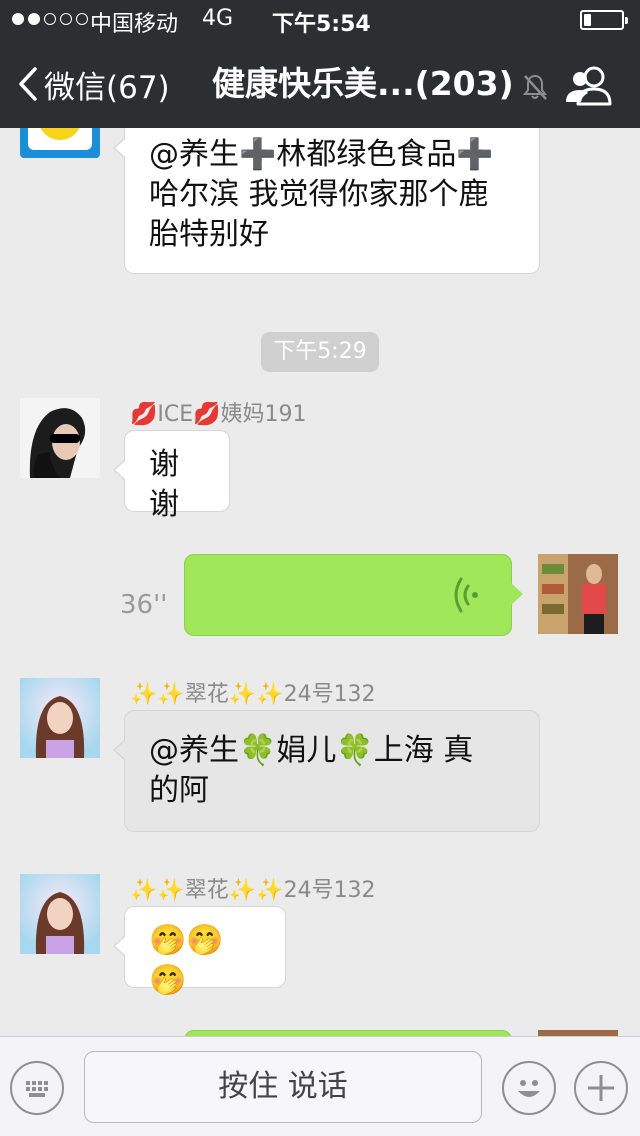  Describe the element at coordinates (535, 87) in the screenshot. I see `bell-muted-icon` at that location.